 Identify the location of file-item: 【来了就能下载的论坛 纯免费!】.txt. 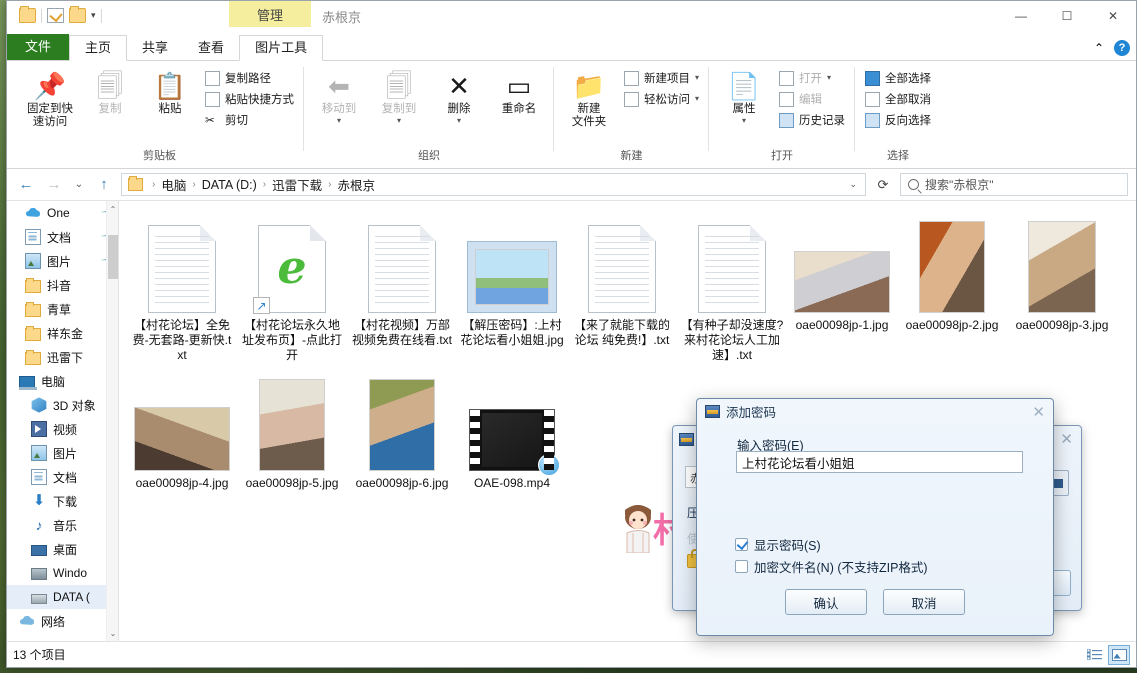
(622, 288).